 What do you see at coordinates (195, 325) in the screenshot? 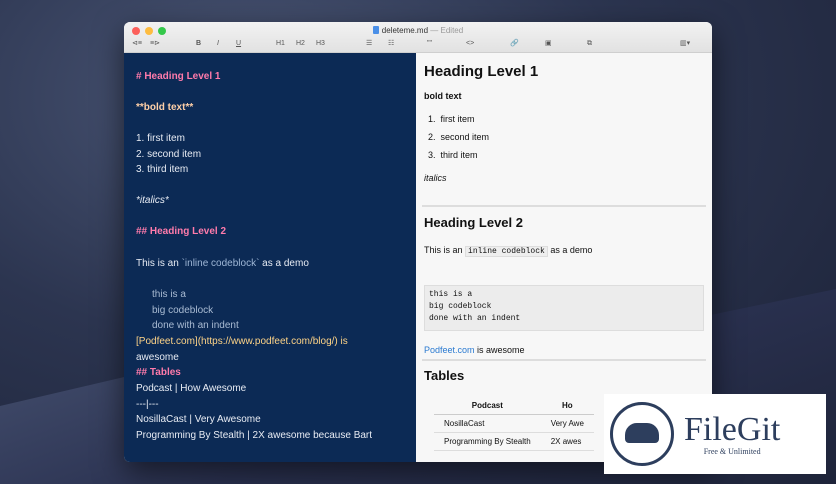
I see `editor-line: done with an indent` at bounding box center [195, 325].